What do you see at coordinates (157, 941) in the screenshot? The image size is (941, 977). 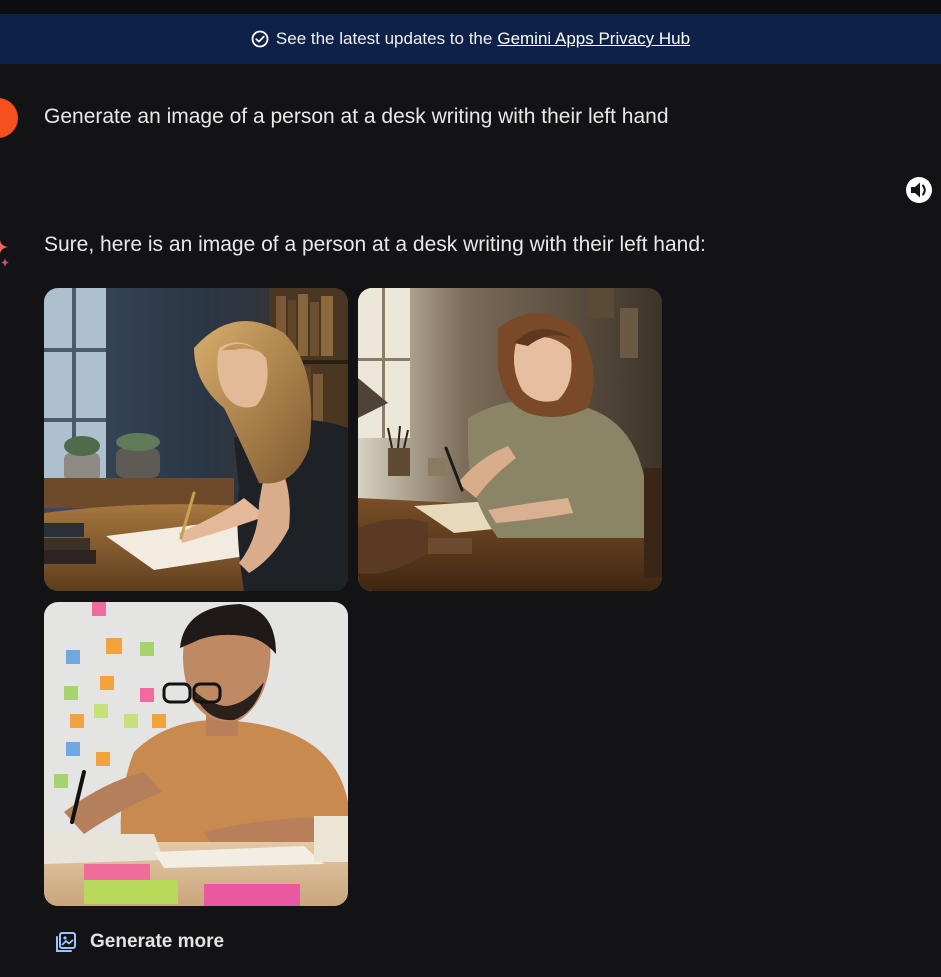 I see `generate-more-label: Generate more` at bounding box center [157, 941].